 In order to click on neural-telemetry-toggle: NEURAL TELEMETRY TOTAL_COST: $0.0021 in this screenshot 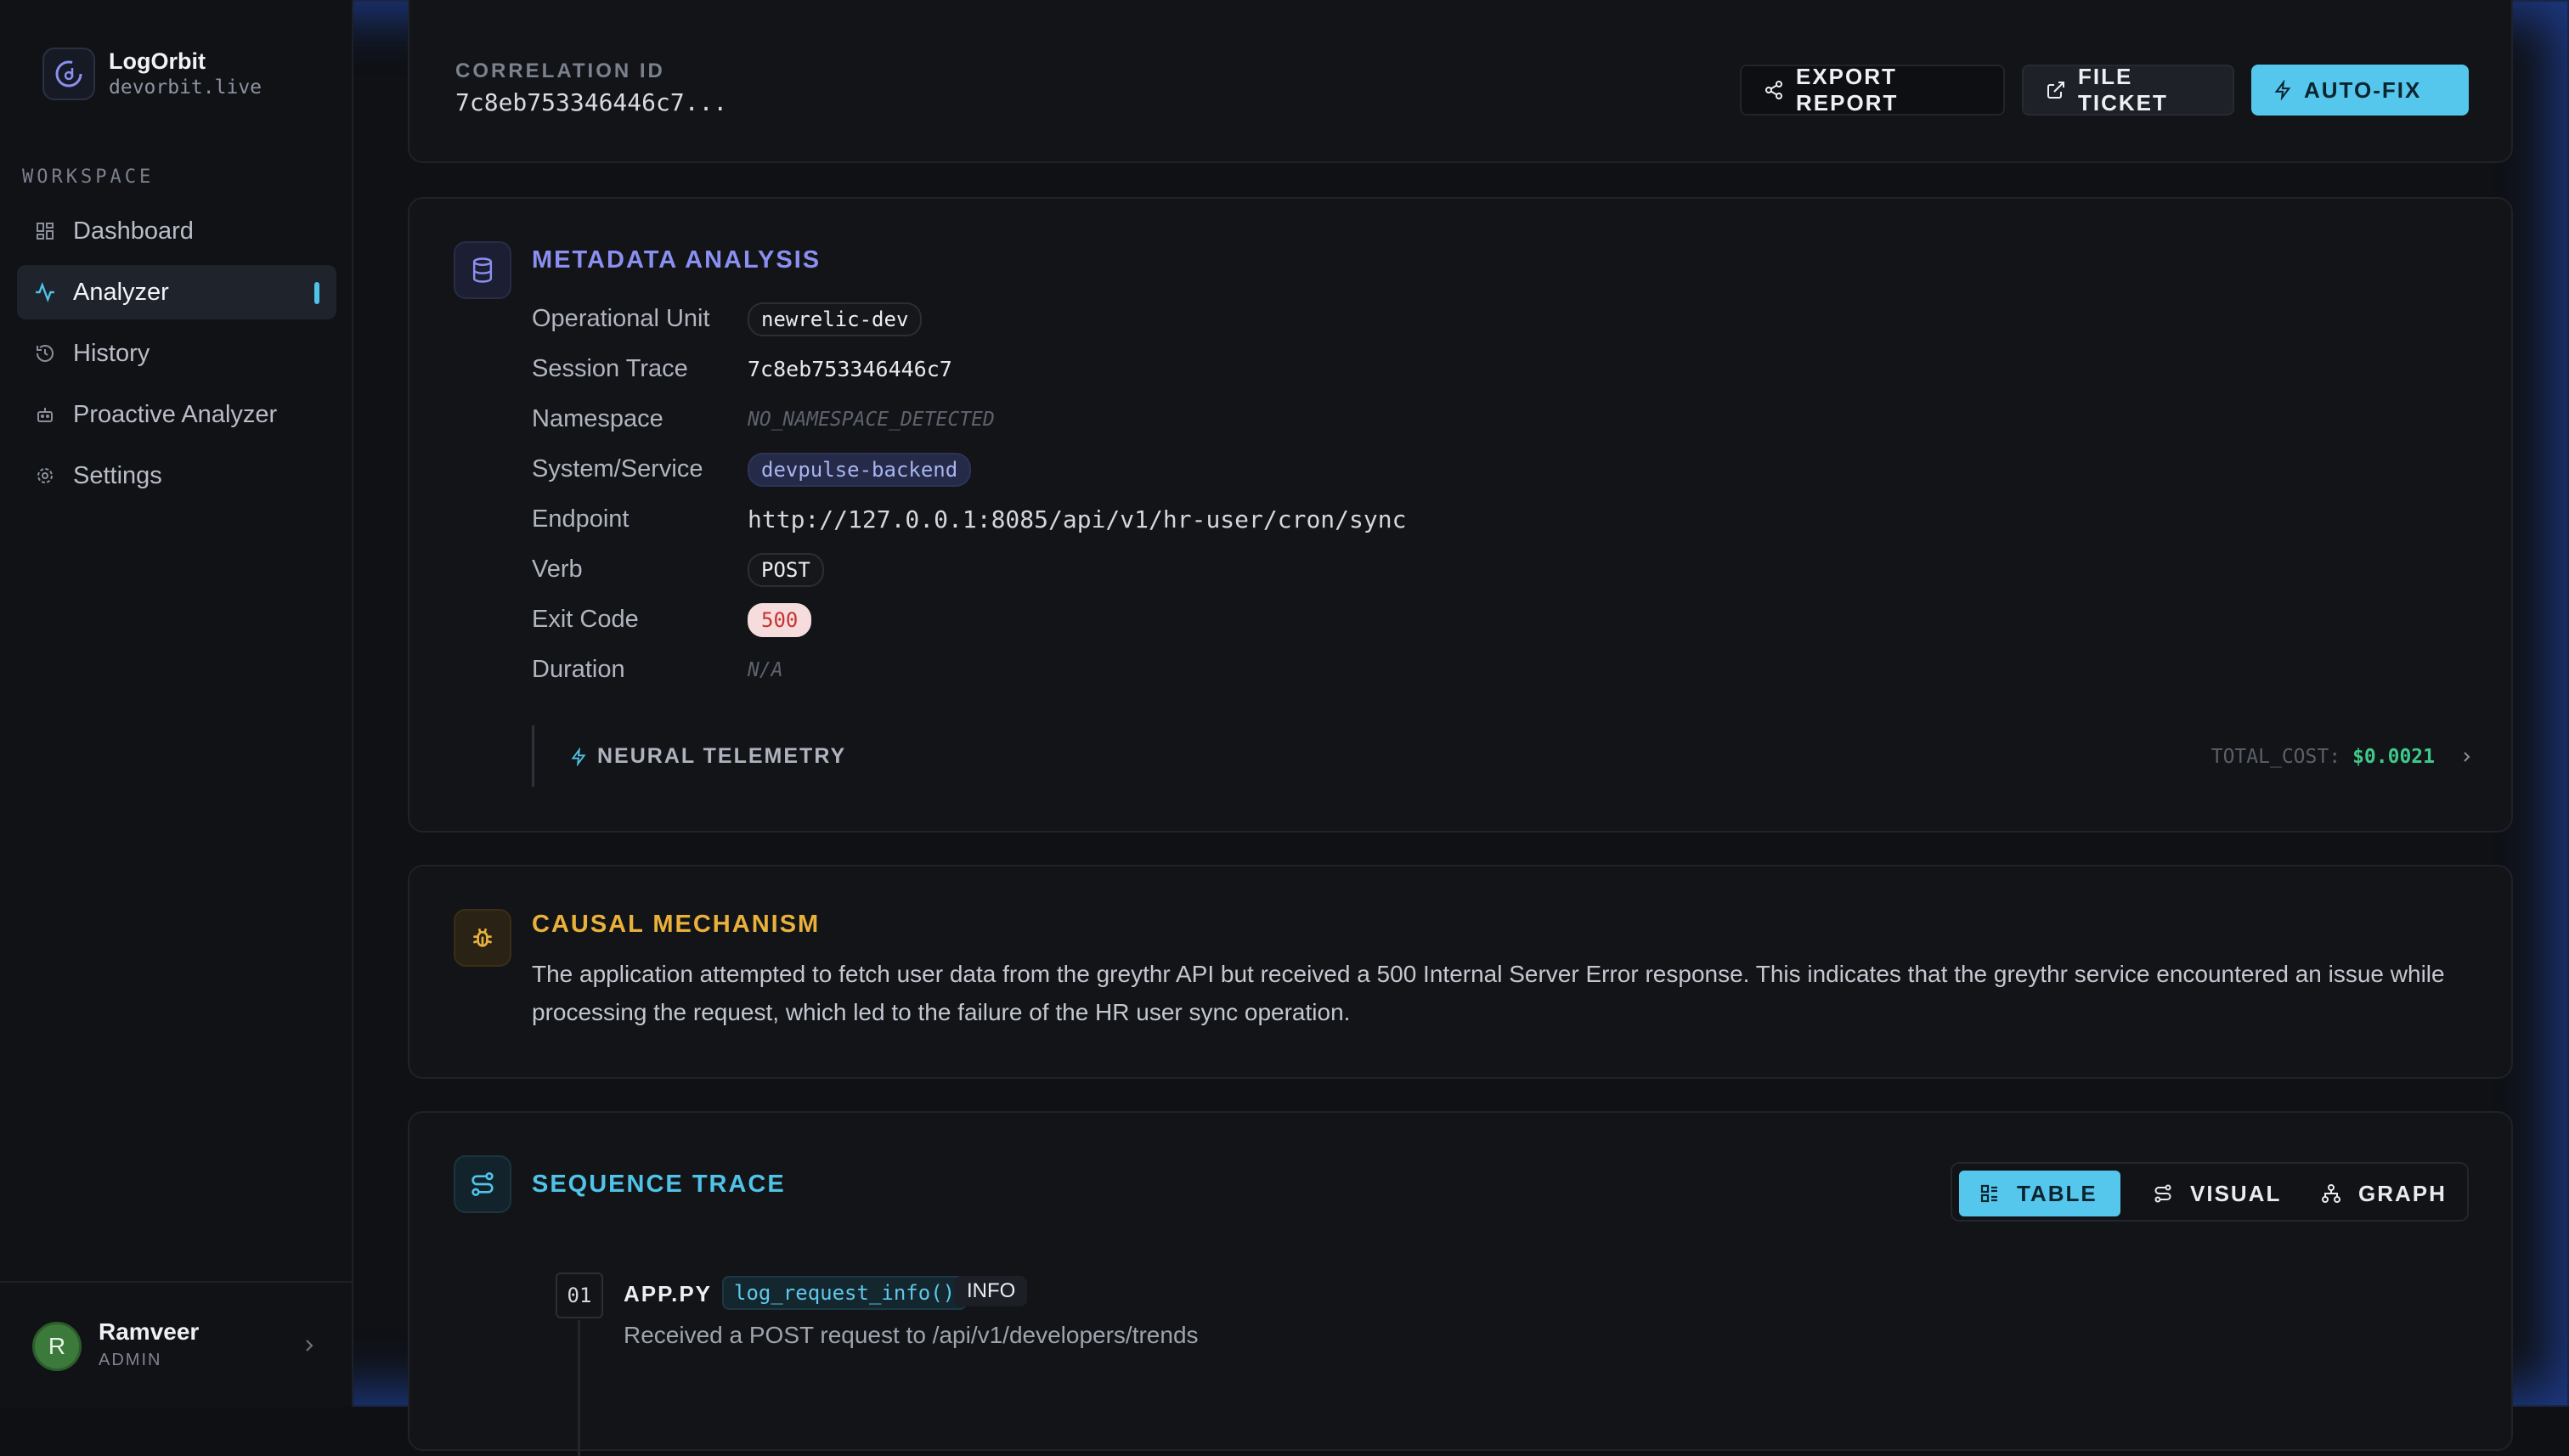, I will do `click(1505, 756)`.